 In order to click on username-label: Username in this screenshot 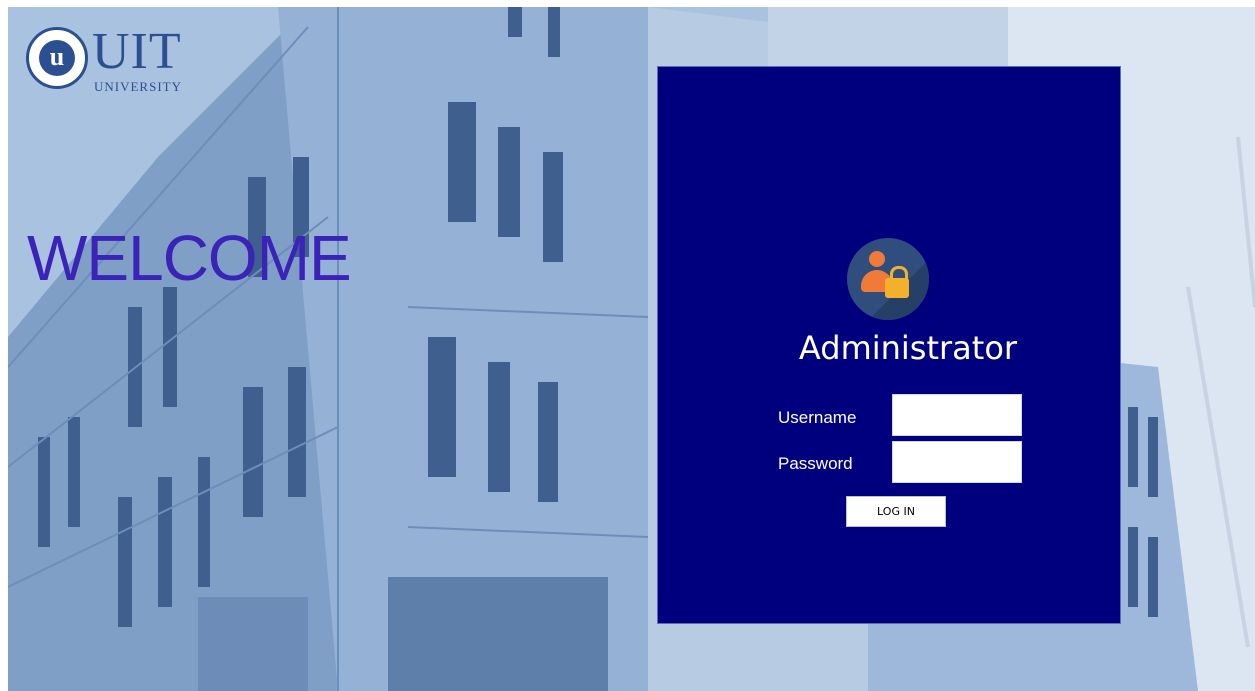, I will do `click(817, 417)`.